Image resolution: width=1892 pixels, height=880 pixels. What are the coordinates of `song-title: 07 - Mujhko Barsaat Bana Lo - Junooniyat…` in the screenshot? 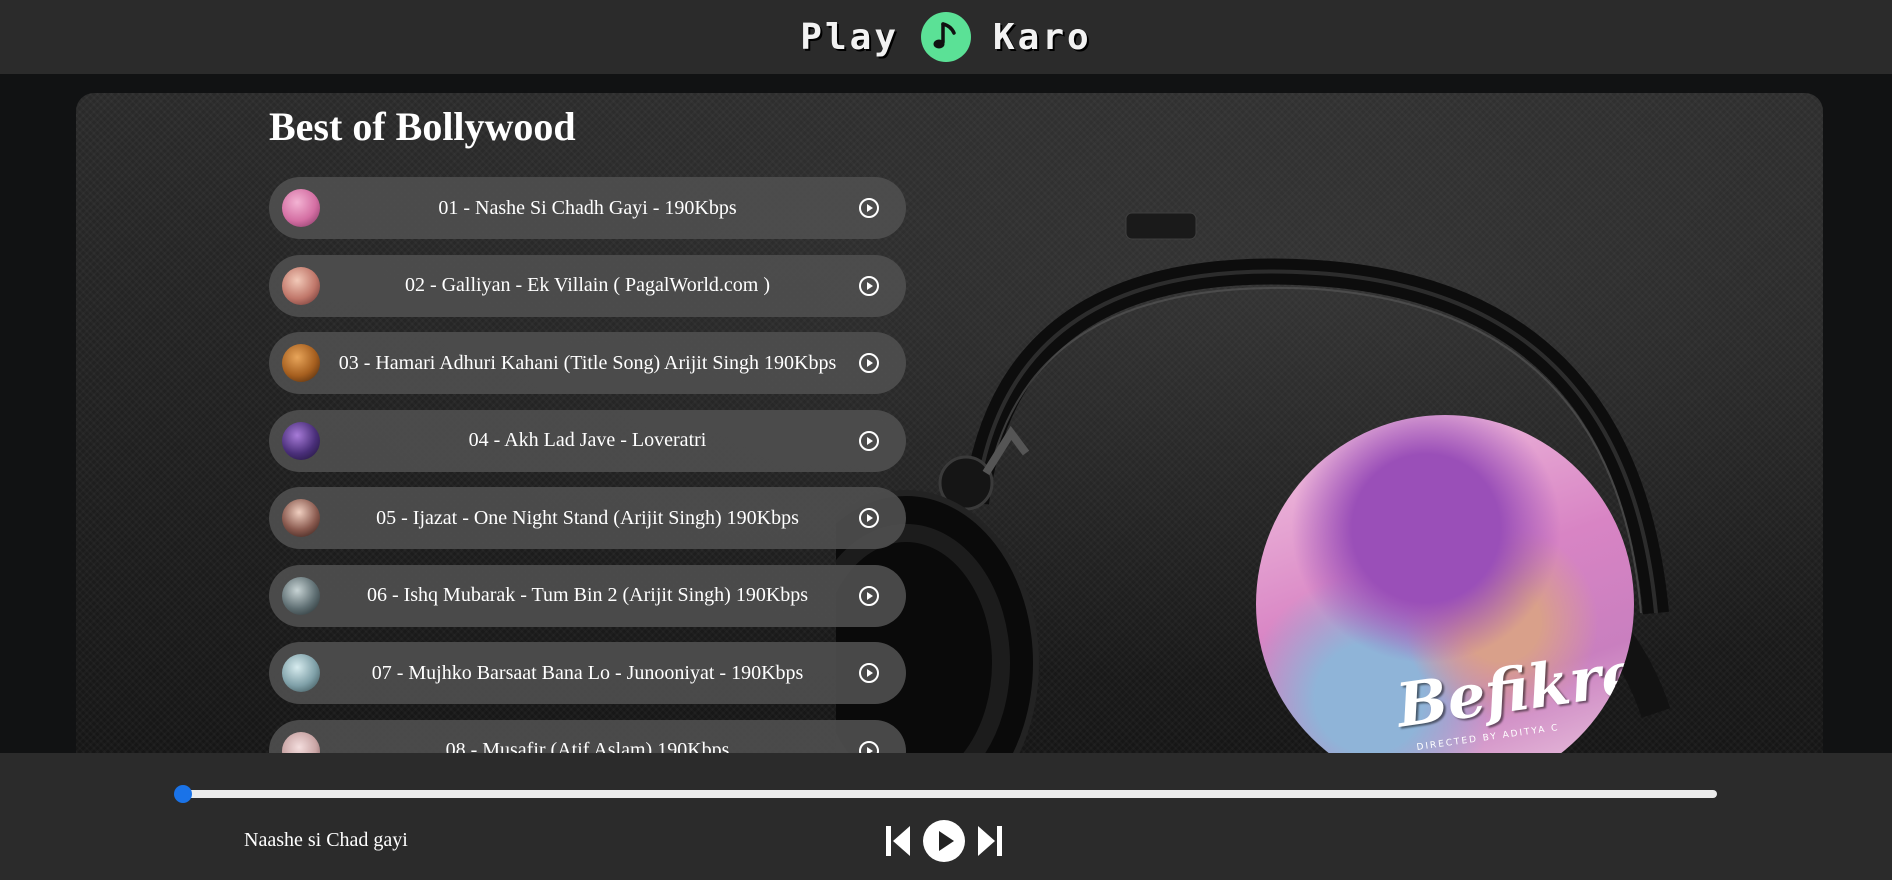 It's located at (587, 672).